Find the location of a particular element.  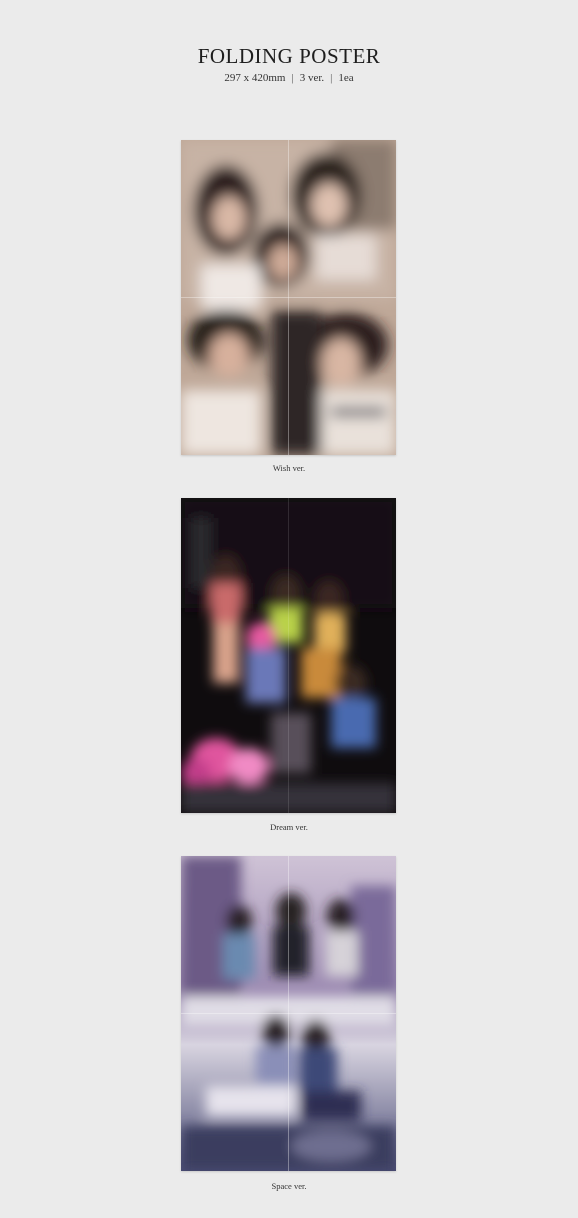

version-count: 3 ver. is located at coordinates (312, 78).